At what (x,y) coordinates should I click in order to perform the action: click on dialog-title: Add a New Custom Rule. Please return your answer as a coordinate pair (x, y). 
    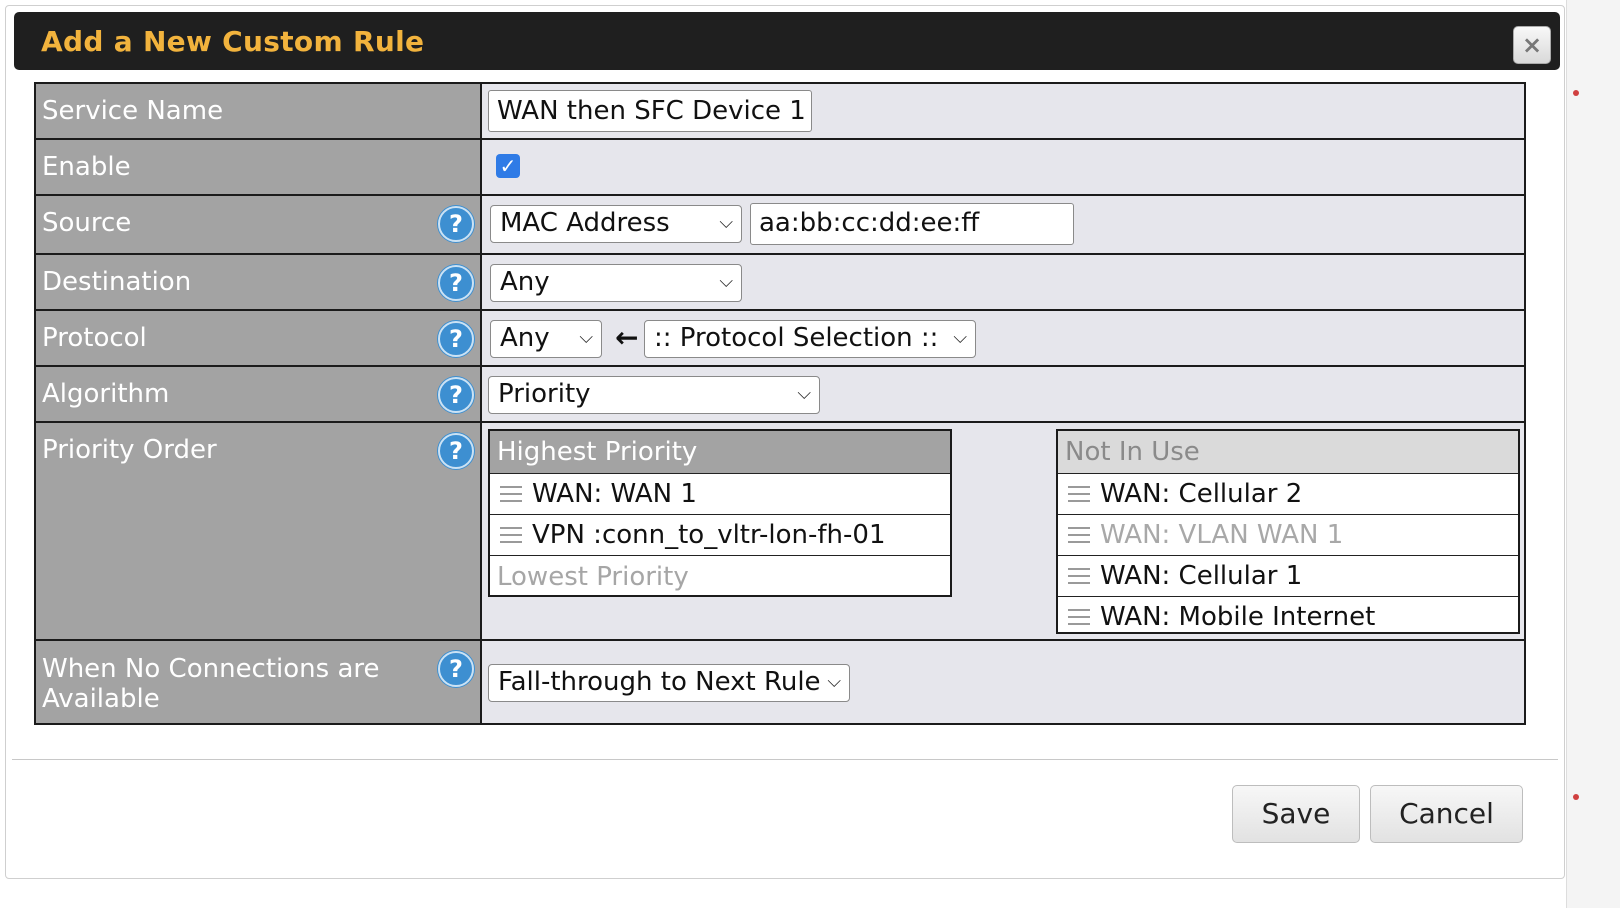
    Looking at the image, I should click on (233, 41).